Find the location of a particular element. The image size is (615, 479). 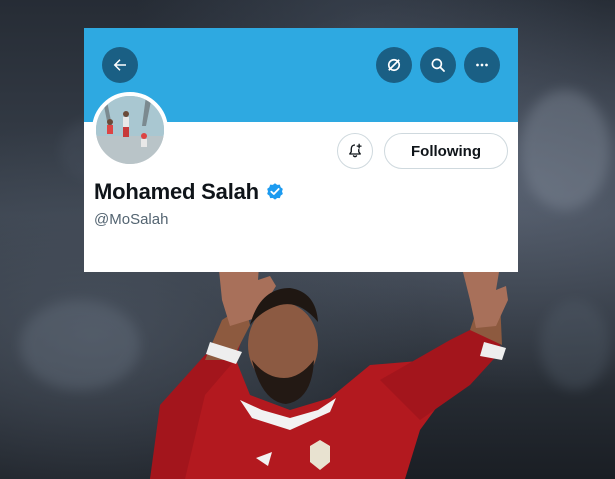

display-name: Mohamed Salah is located at coordinates (176, 191).